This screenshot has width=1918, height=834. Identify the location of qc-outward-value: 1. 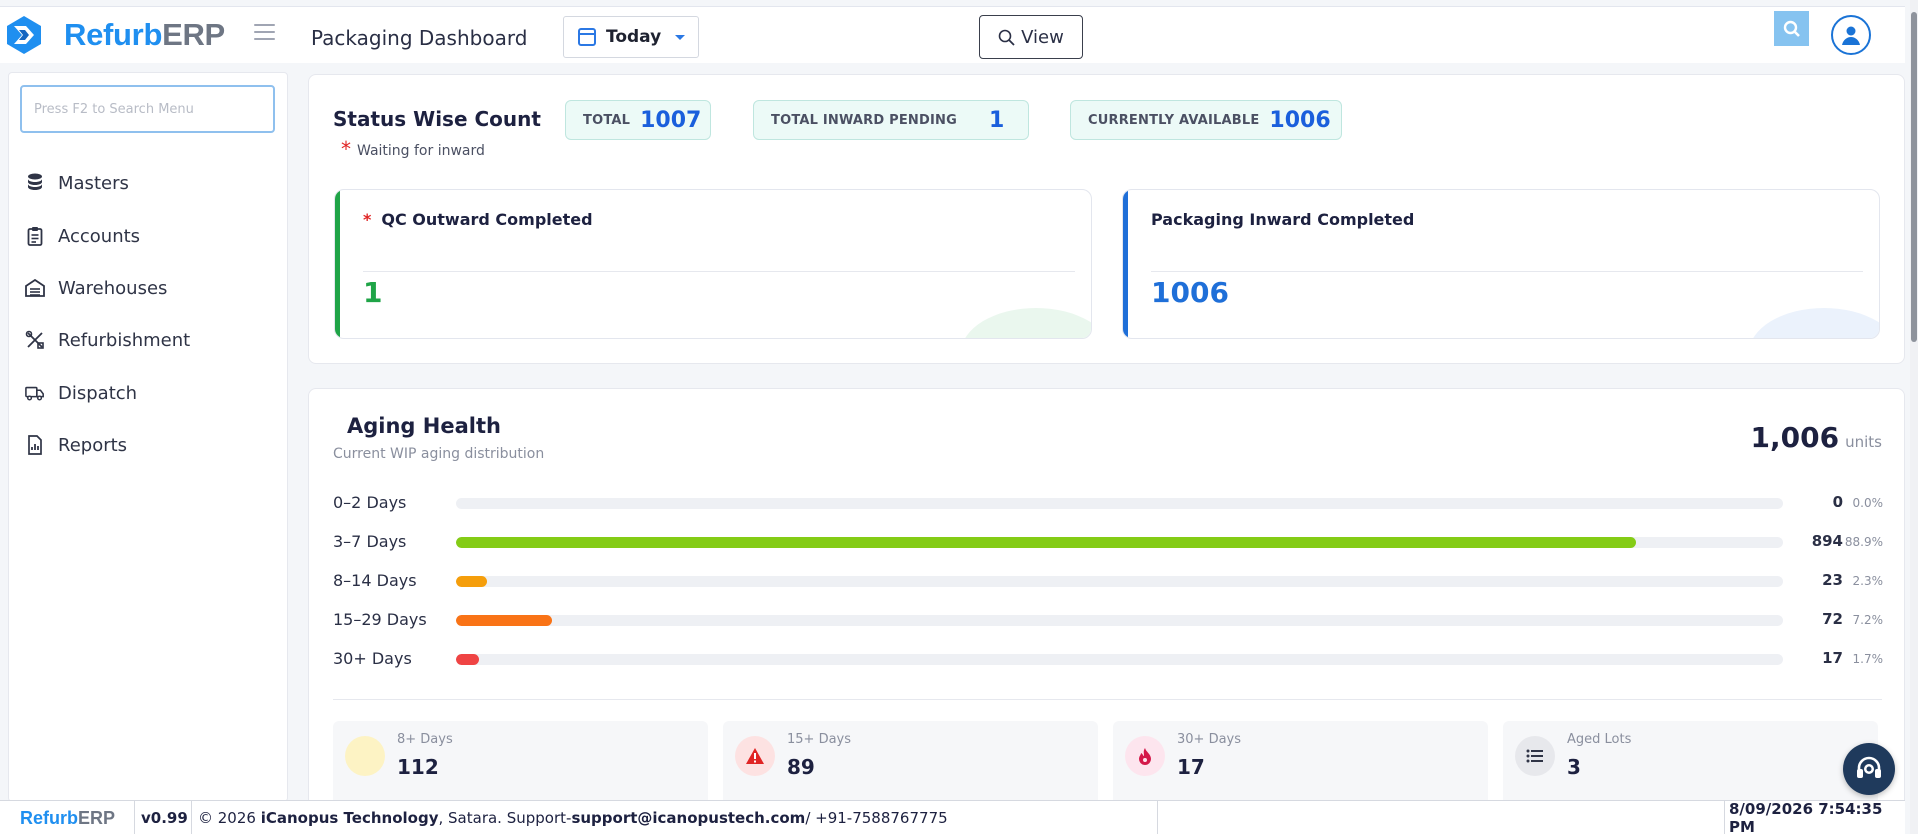
(373, 292).